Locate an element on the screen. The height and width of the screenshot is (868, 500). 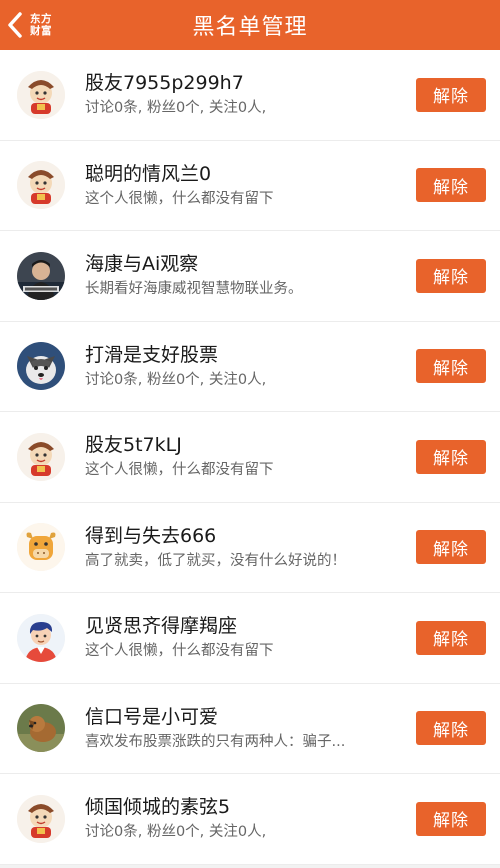
user-info: 海康与Ai观察 长期看好海康威视智慧物联业务。 is located at coordinates (245, 275).